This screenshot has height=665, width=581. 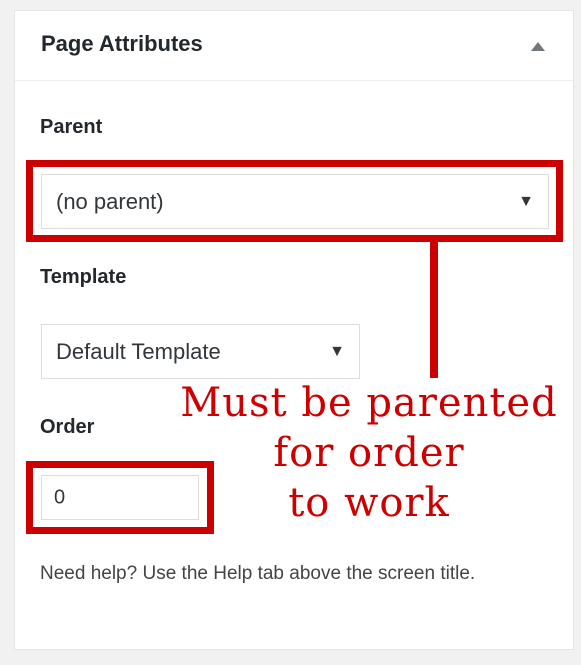 I want to click on template-select: Default Template ▼, so click(x=200, y=351).